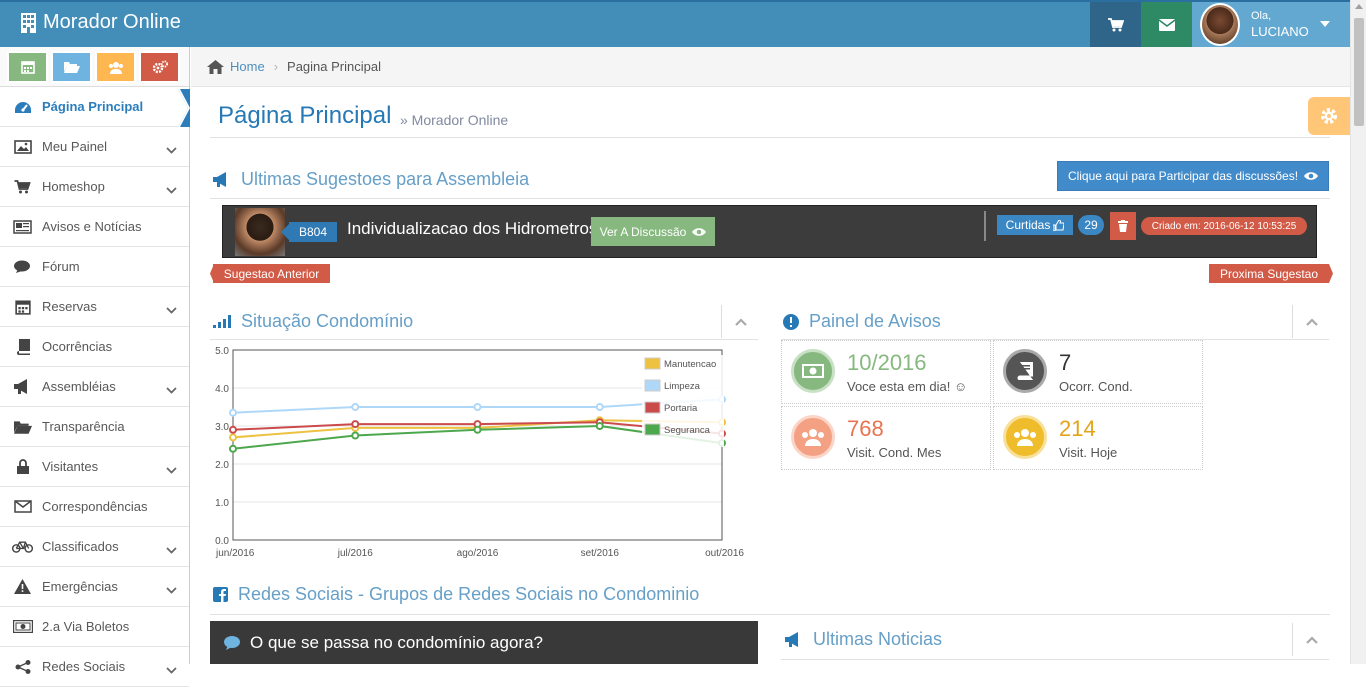 This screenshot has height=687, width=1366. I want to click on settings-toggle-button, so click(1329, 116).